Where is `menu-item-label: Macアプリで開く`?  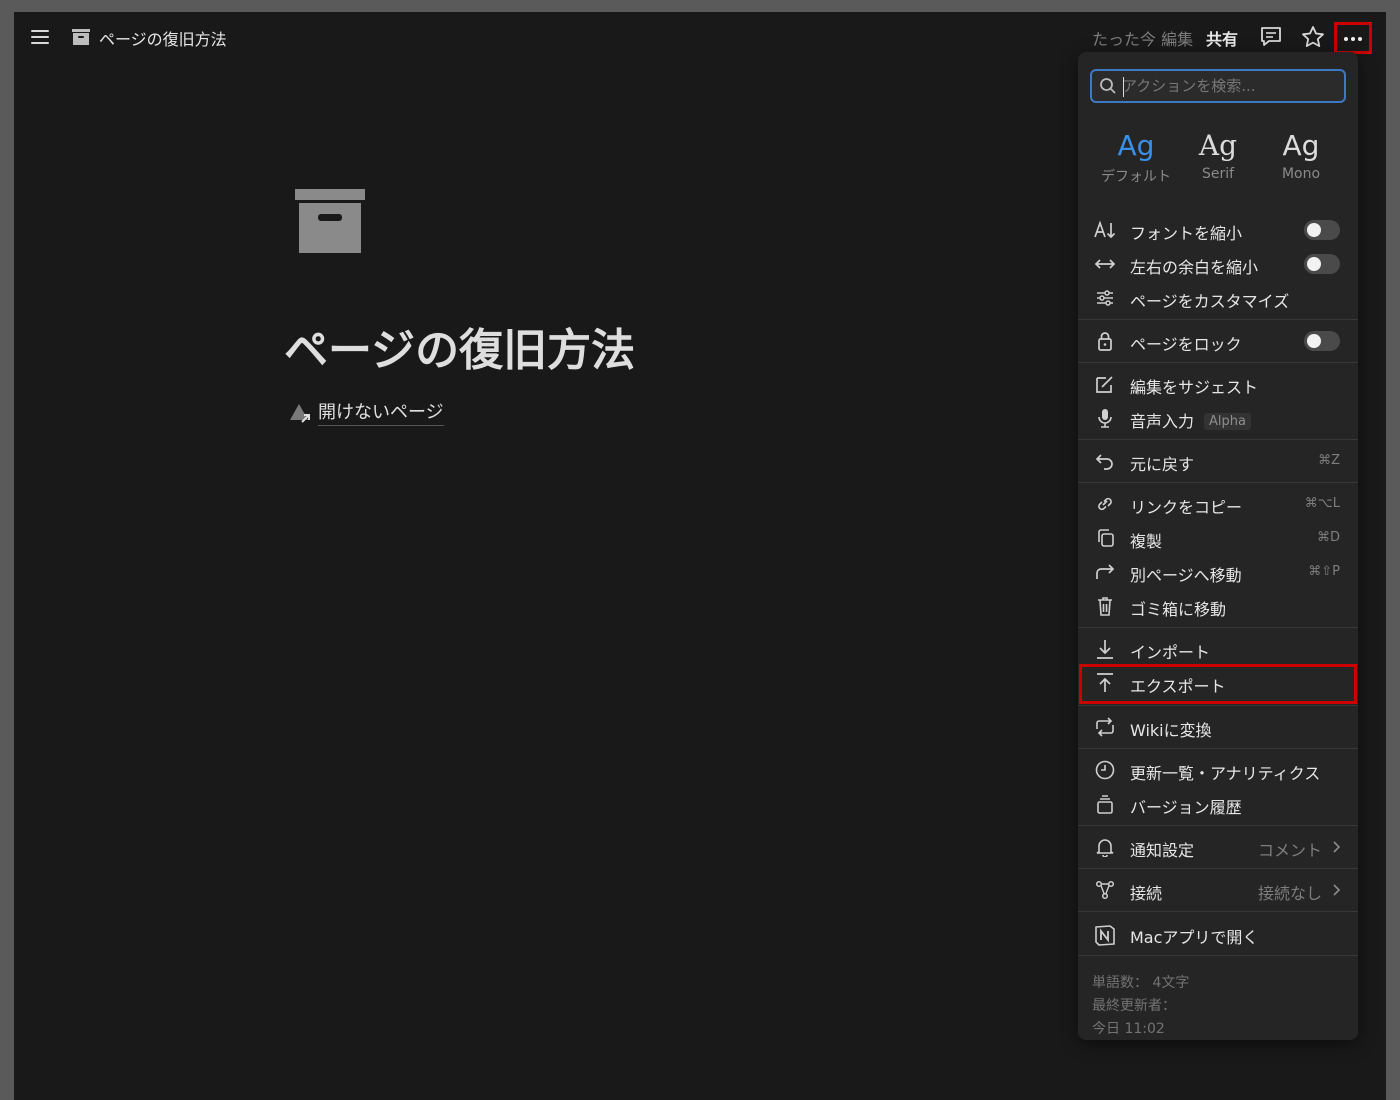
menu-item-label: Macアプリで開く is located at coordinates (1194, 937).